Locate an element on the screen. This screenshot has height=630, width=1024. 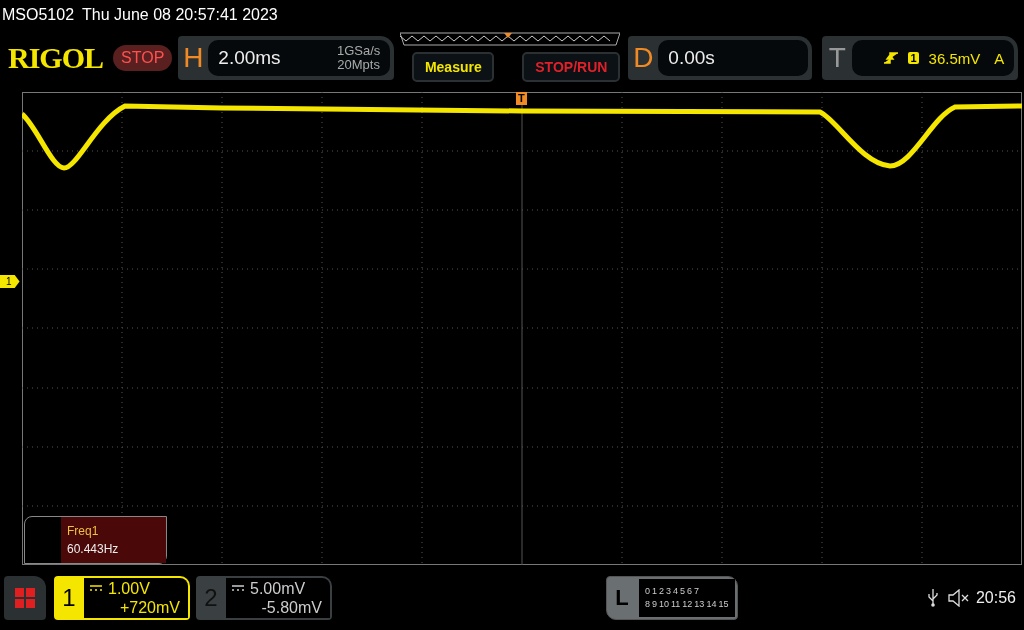
menu-button is located at coordinates (25, 597).